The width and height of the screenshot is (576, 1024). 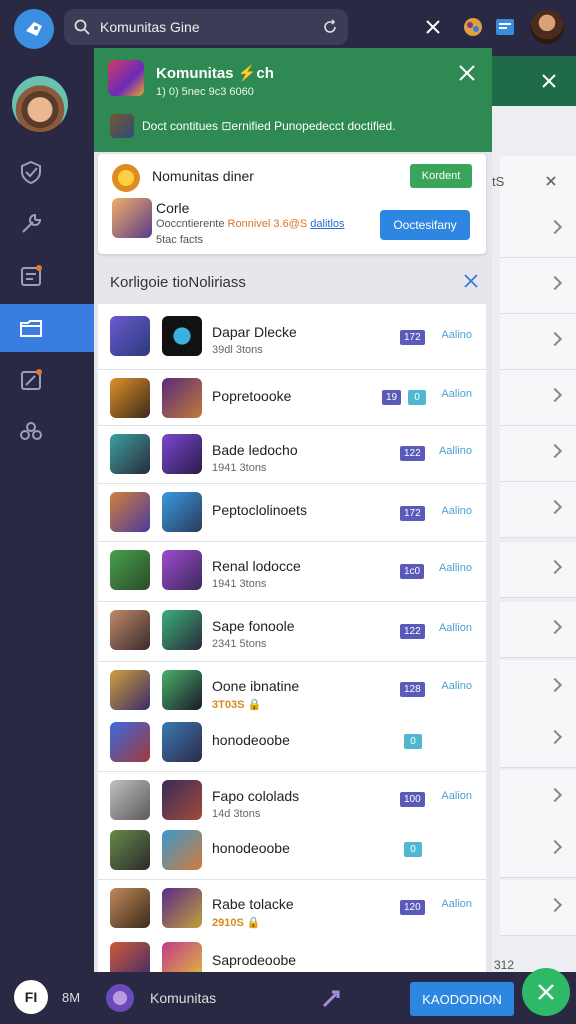 I want to click on list-item: Dapar Dlecke 39dl 3tons 172 Aalino, so click(x=292, y=337).